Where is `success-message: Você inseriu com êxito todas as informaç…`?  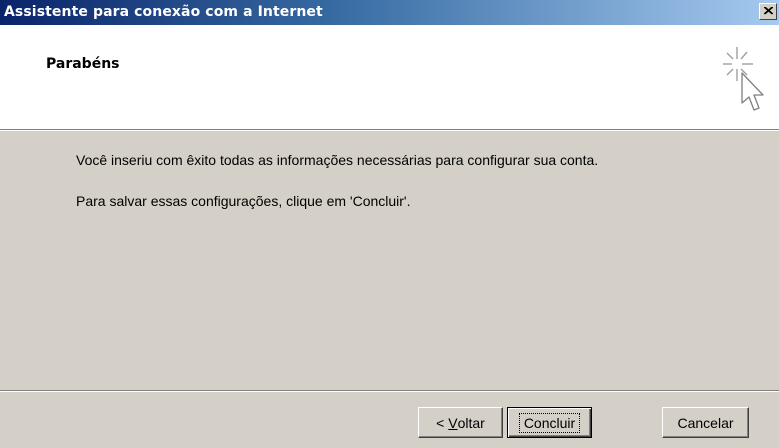
success-message: Você inseriu com êxito todas as informaç… is located at coordinates (337, 160).